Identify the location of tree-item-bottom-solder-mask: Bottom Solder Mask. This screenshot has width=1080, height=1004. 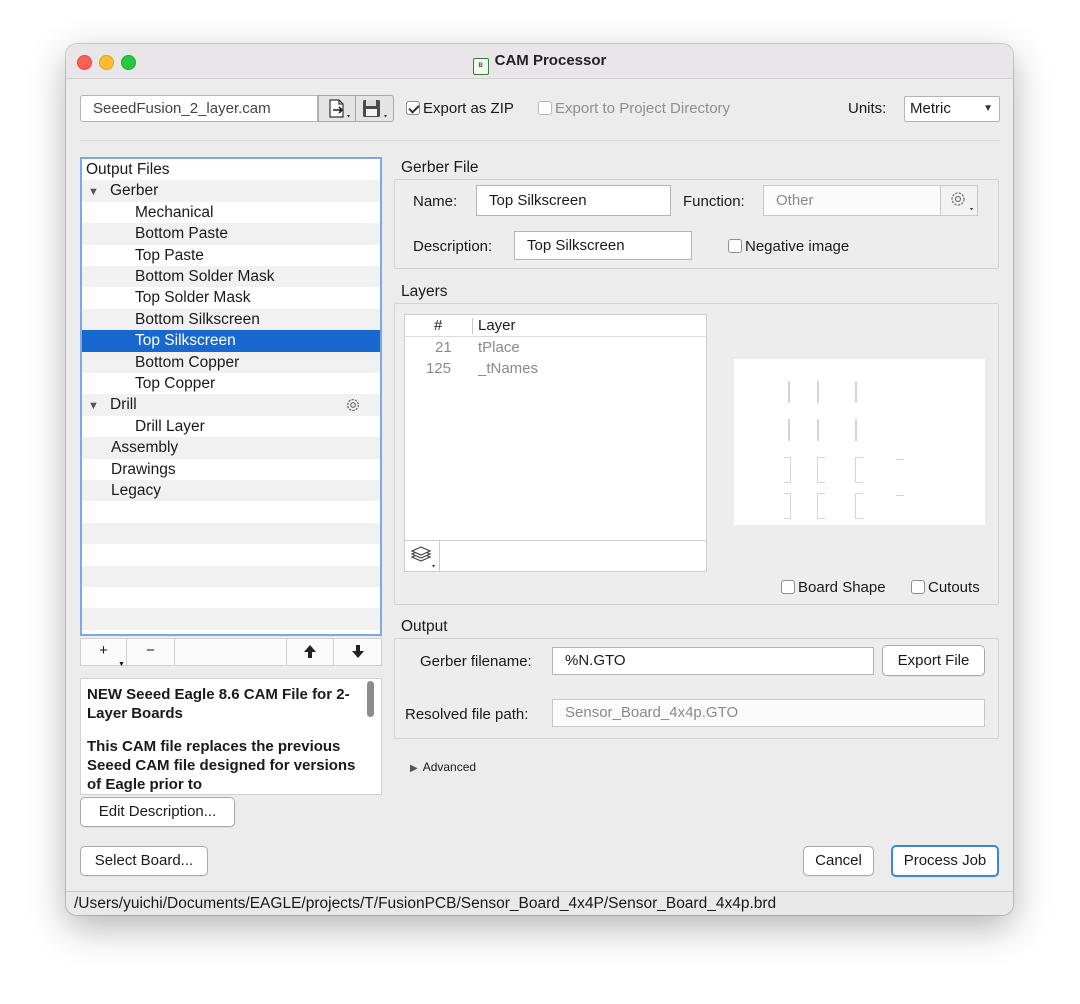
(231, 277).